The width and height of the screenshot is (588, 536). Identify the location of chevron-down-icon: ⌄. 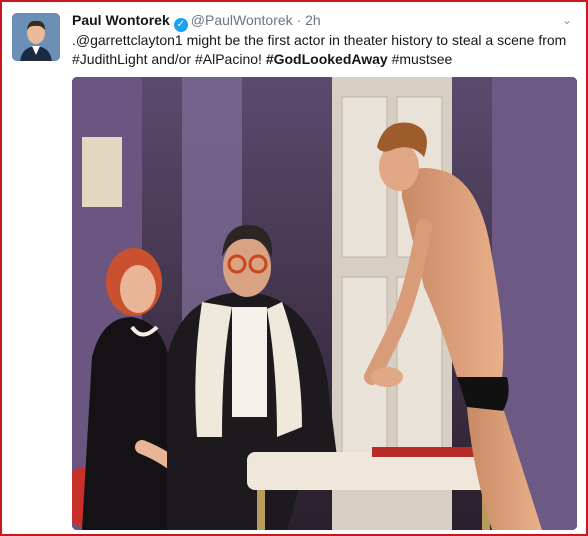
(567, 20).